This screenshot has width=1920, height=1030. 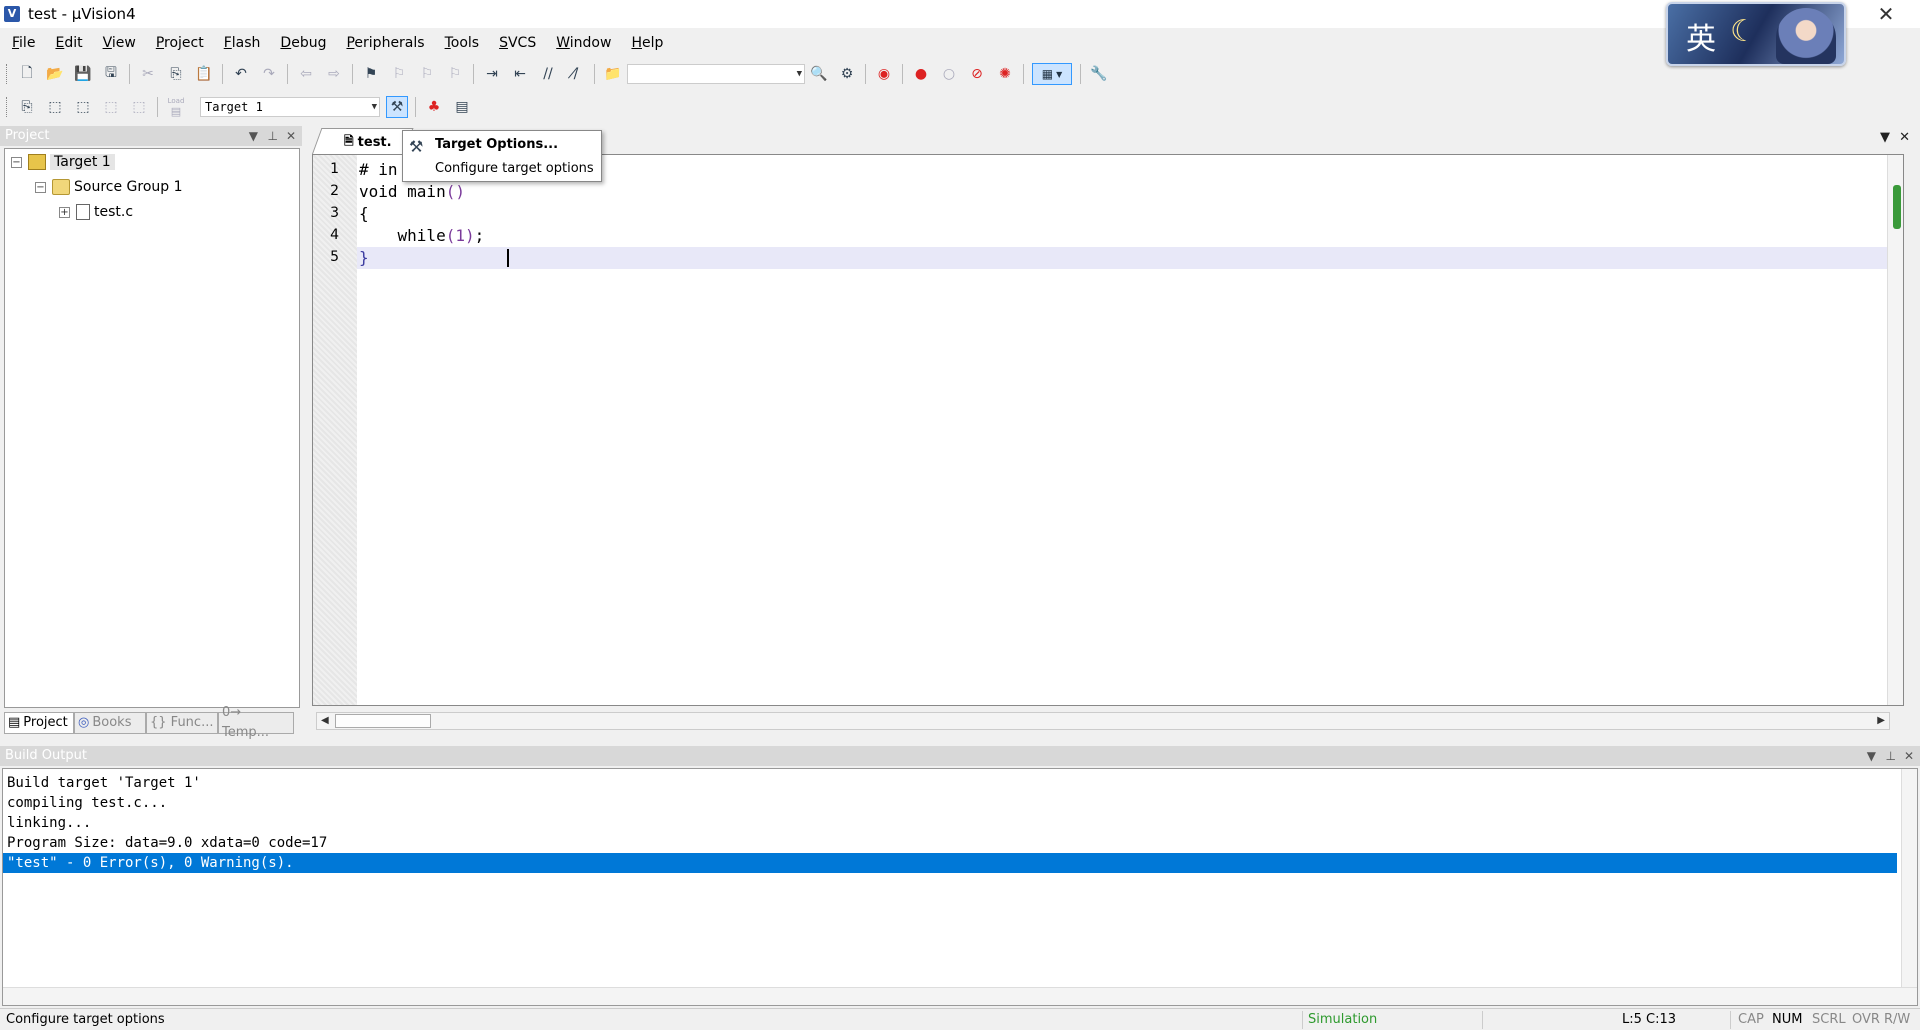 What do you see at coordinates (104, 783) in the screenshot?
I see `output-line: Build target 'Target 1'` at bounding box center [104, 783].